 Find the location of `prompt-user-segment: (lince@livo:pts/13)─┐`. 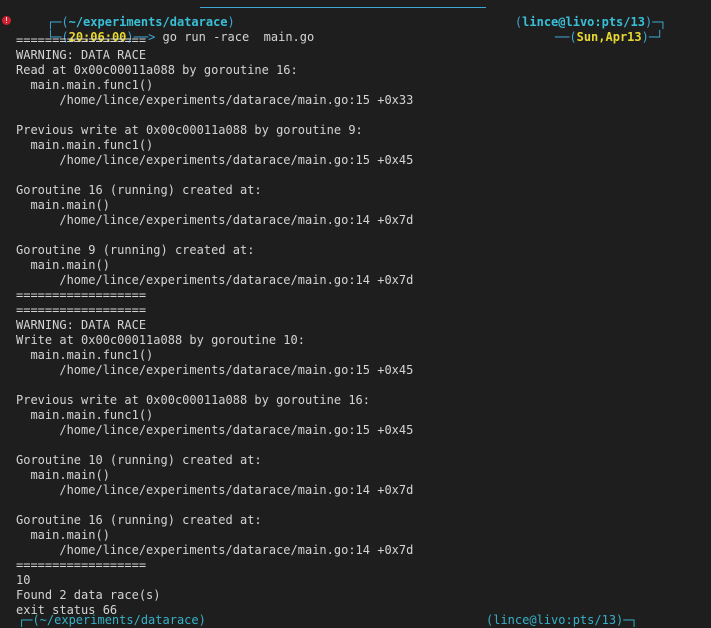

prompt-user-segment: (lince@livo:pts/13)─┐ is located at coordinates (576, 14).